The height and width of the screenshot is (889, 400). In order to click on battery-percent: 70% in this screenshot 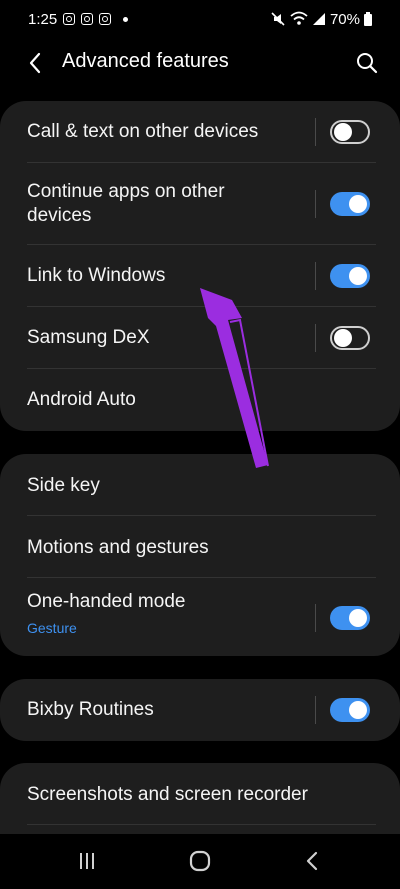, I will do `click(344, 19)`.